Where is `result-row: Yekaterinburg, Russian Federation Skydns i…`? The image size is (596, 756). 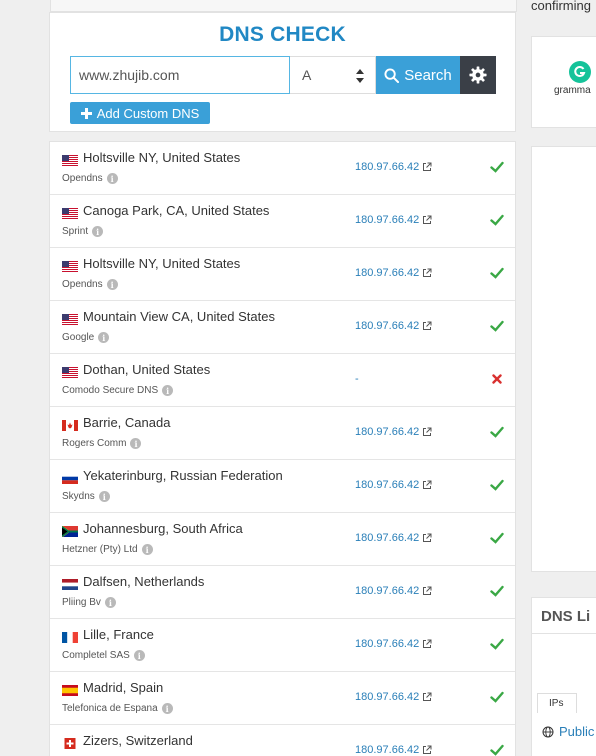 result-row: Yekaterinburg, Russian Federation Skydns i… is located at coordinates (282, 486).